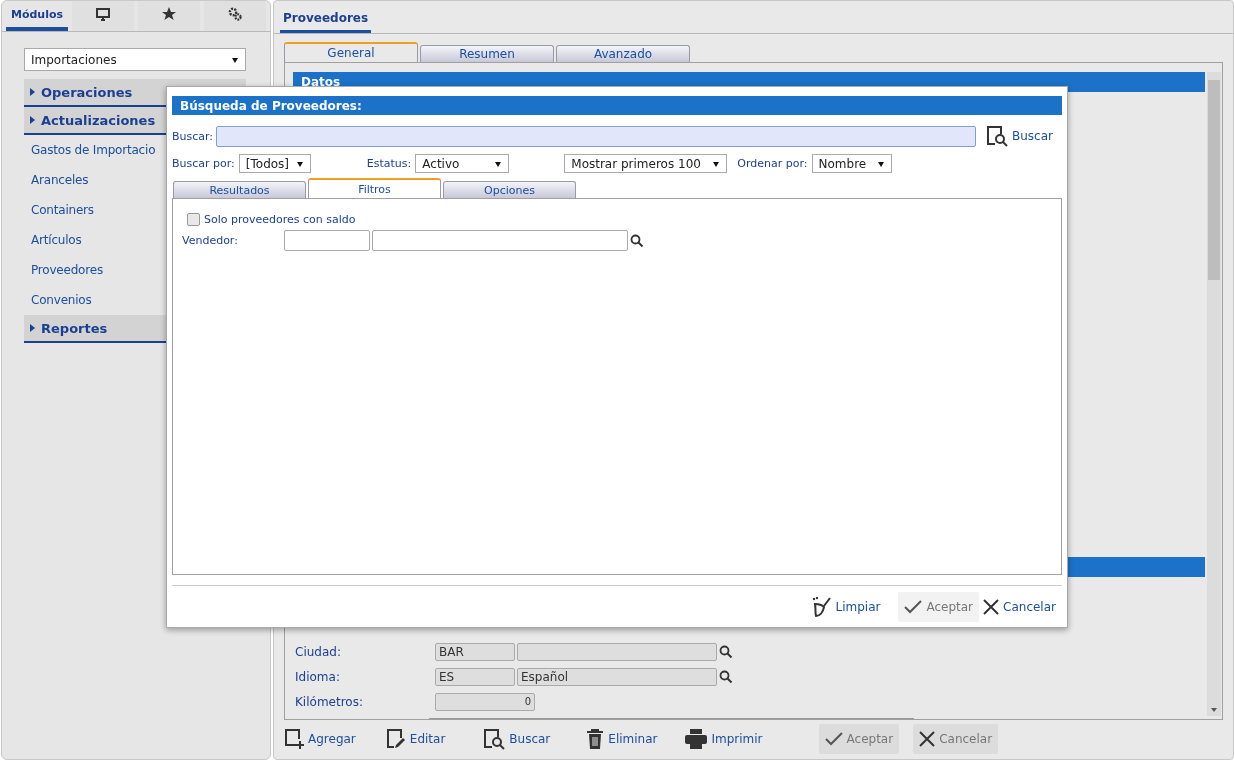  Describe the element at coordinates (193, 219) in the screenshot. I see `checkbox` at that location.